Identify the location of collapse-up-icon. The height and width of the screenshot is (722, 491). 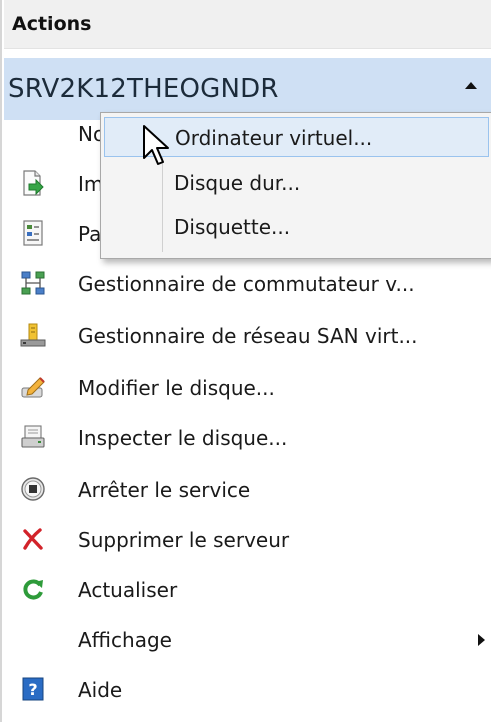
(471, 85).